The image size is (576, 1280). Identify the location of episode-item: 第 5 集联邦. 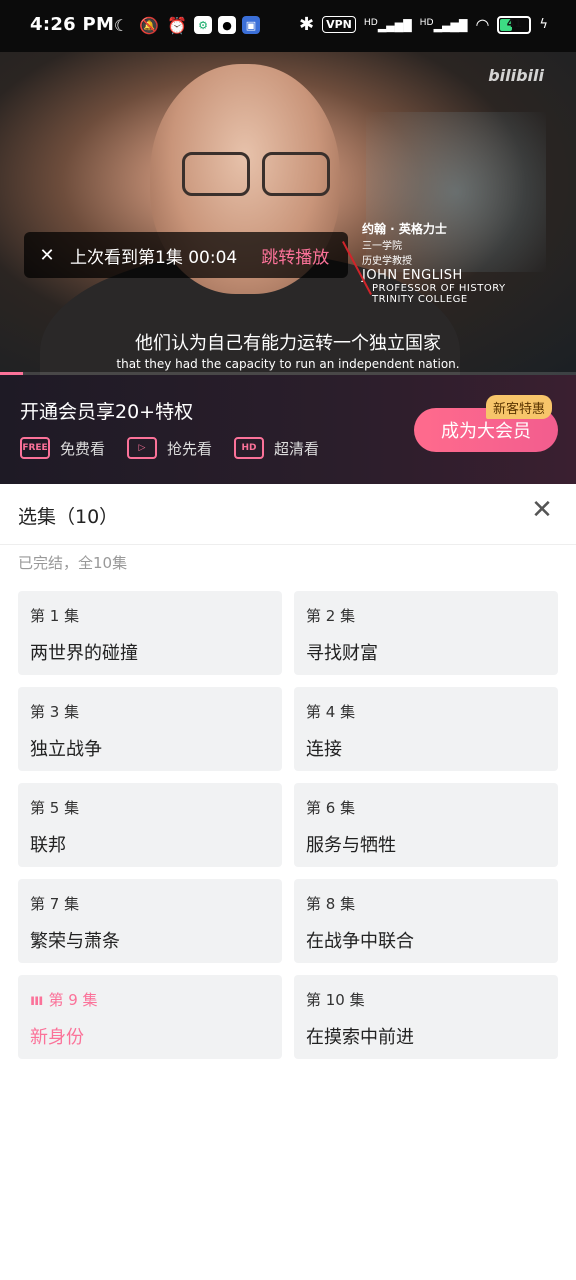
(150, 825).